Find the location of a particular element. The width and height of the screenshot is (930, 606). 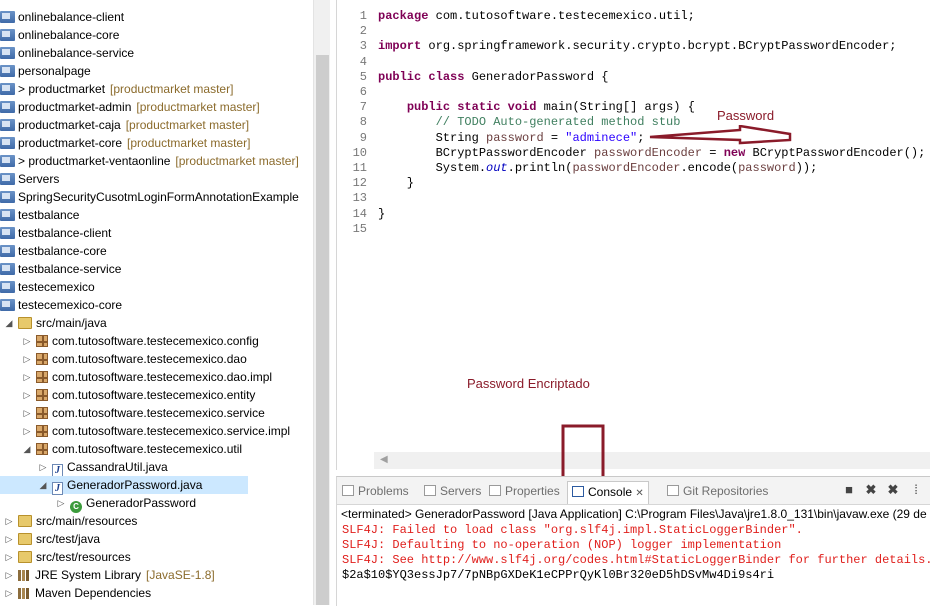

library-icon is located at coordinates (24, 575).